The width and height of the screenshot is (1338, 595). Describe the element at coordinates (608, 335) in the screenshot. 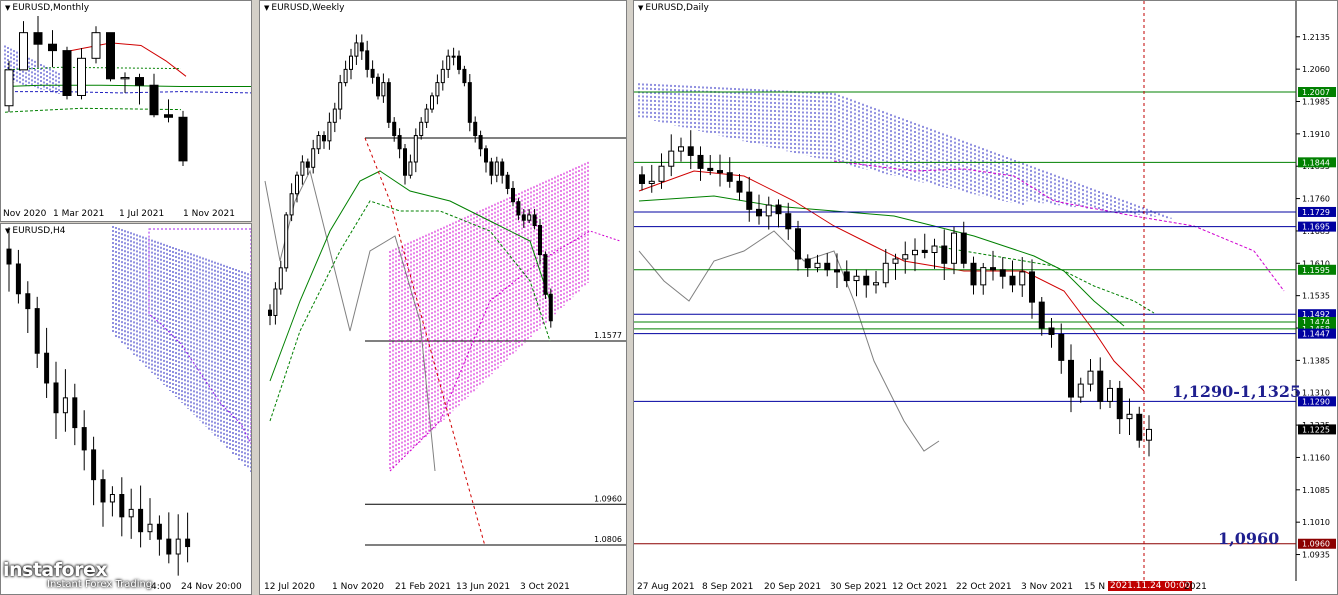

I see `weekly-fibo-label: 1.1577` at that location.